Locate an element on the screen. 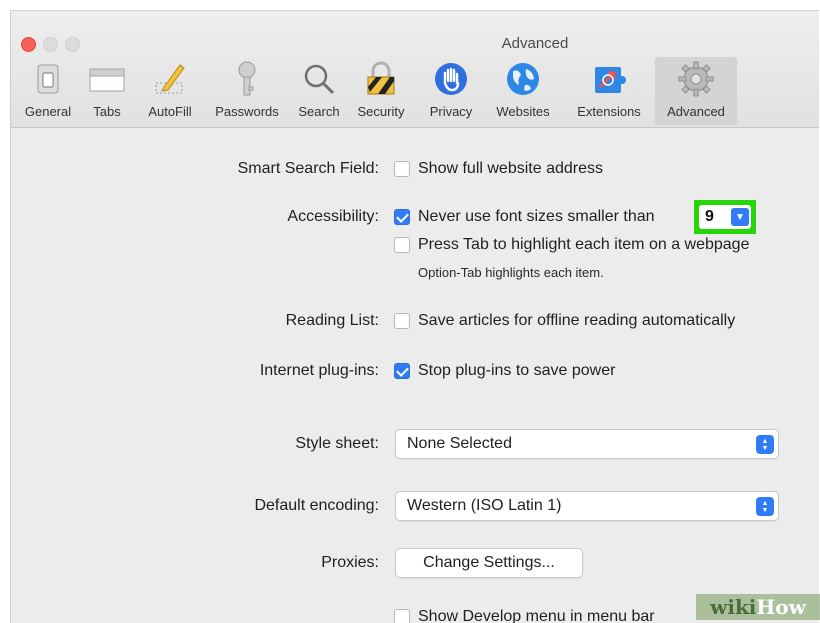 This screenshot has height=623, width=820. tabs-icon is located at coordinates (107, 80).